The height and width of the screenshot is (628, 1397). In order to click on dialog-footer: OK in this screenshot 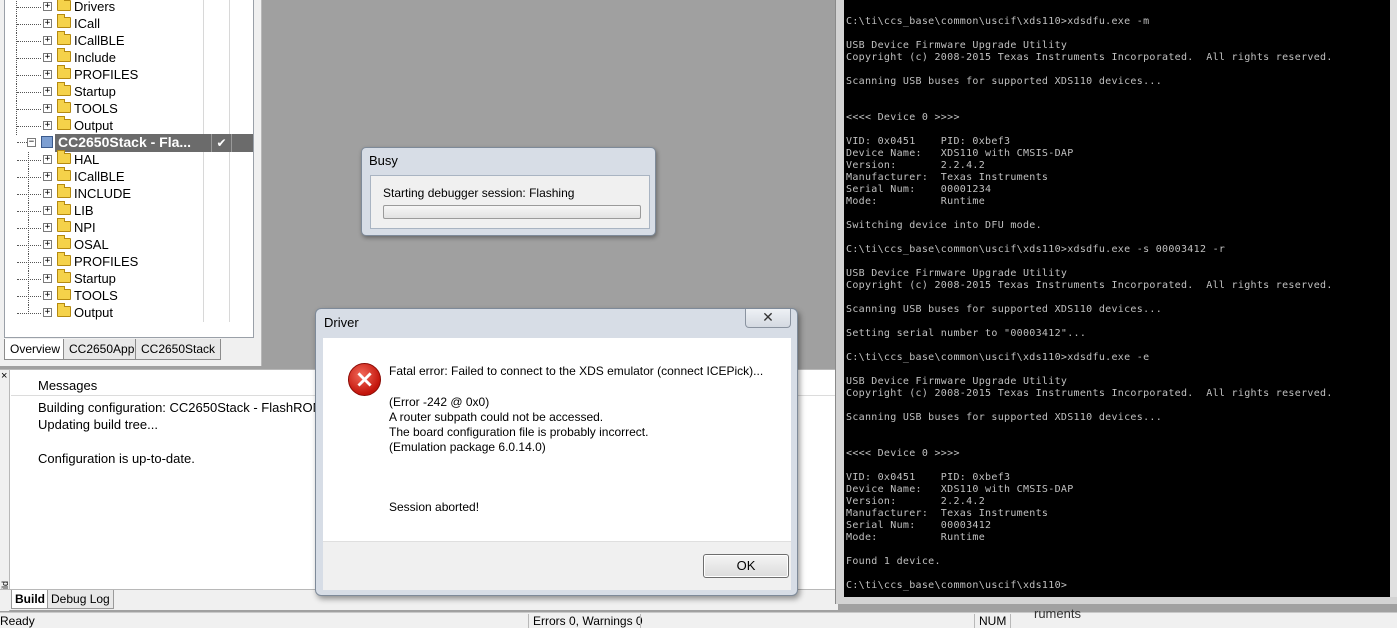, I will do `click(557, 565)`.